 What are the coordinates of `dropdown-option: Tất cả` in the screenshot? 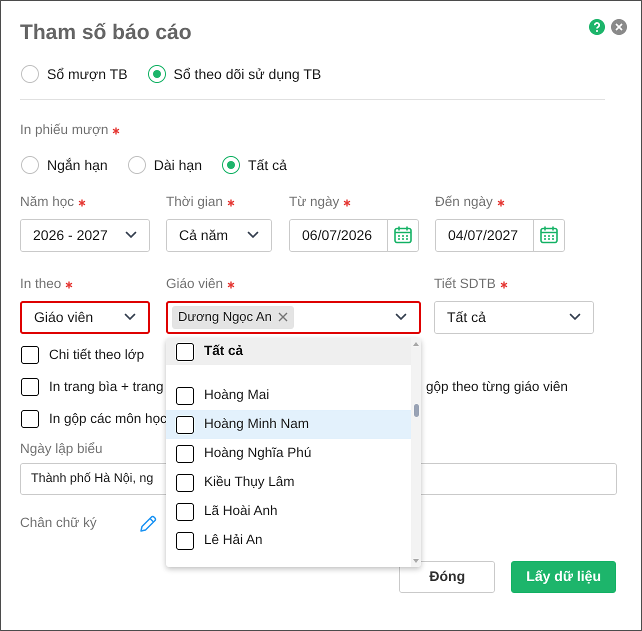 It's located at (288, 351).